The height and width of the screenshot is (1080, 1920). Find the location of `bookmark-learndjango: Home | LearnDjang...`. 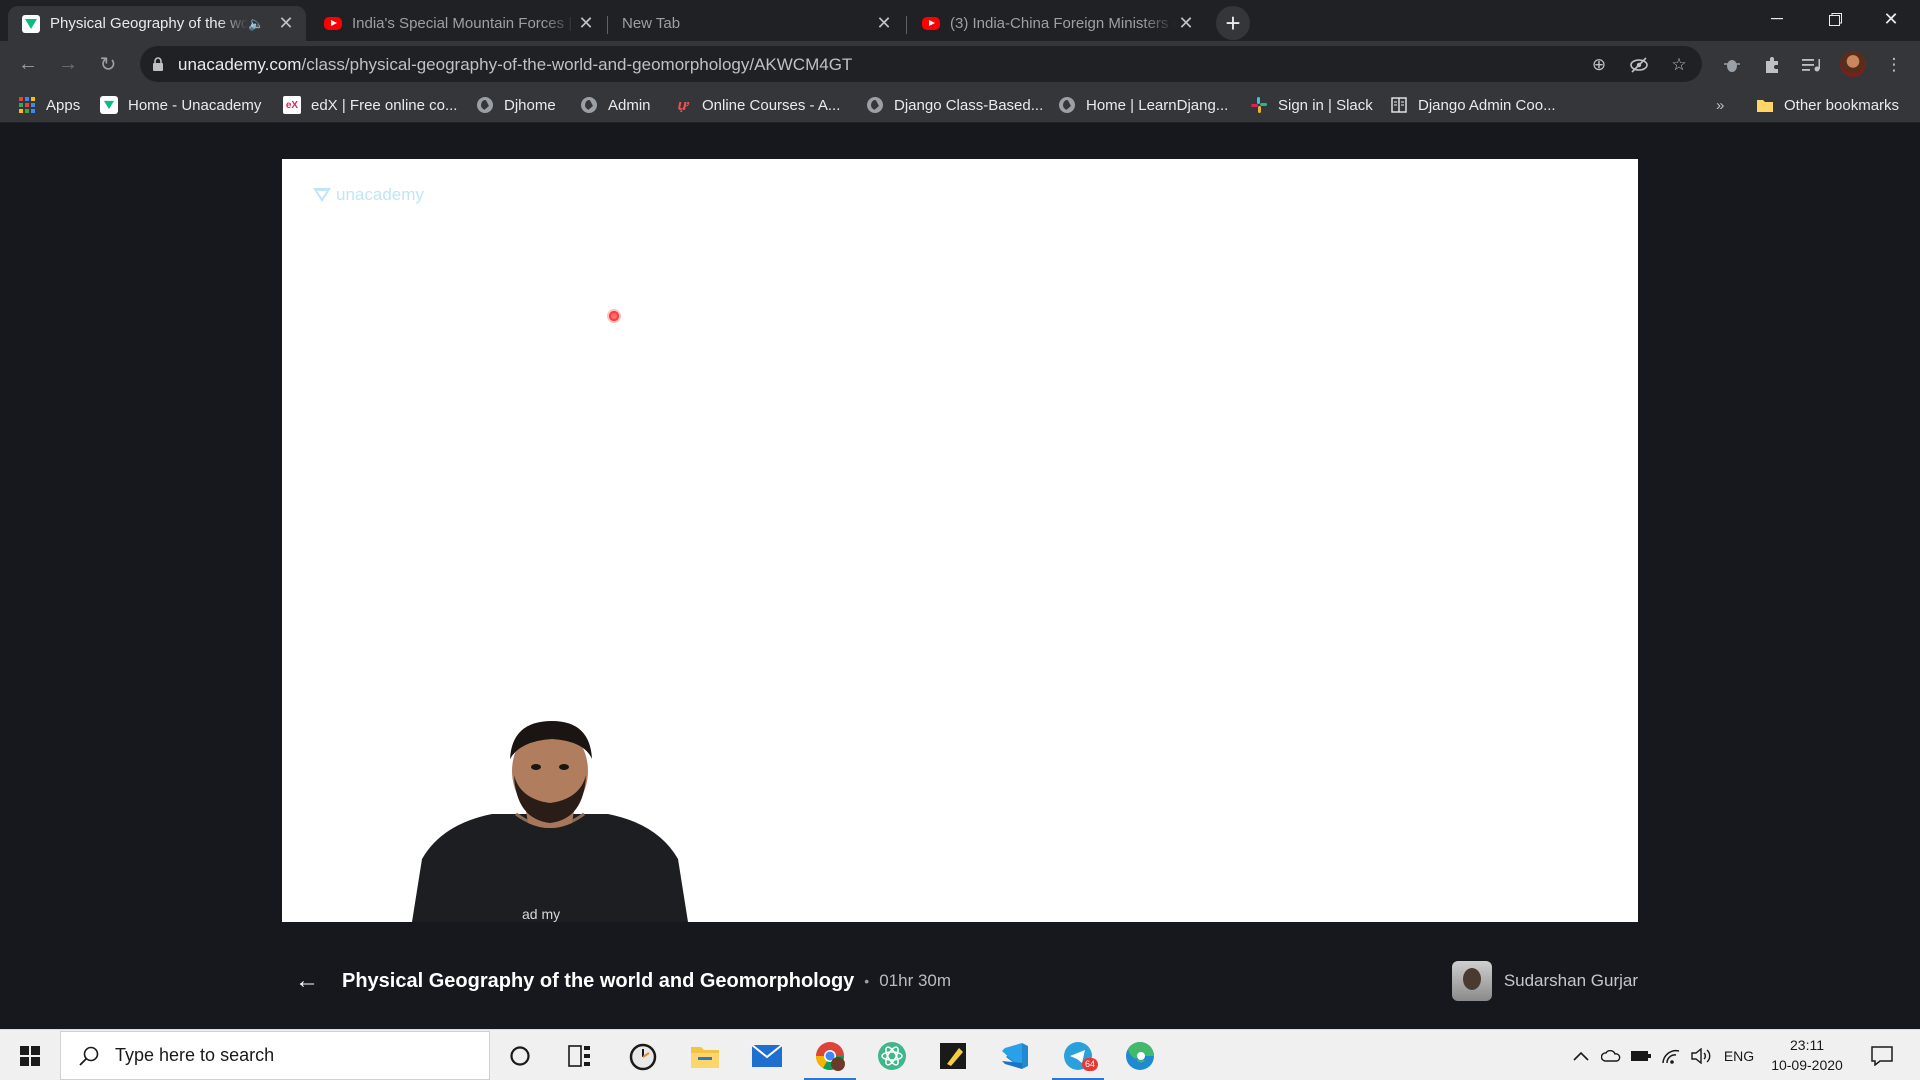

bookmark-learndjango: Home | LearnDjang... is located at coordinates (1143, 105).